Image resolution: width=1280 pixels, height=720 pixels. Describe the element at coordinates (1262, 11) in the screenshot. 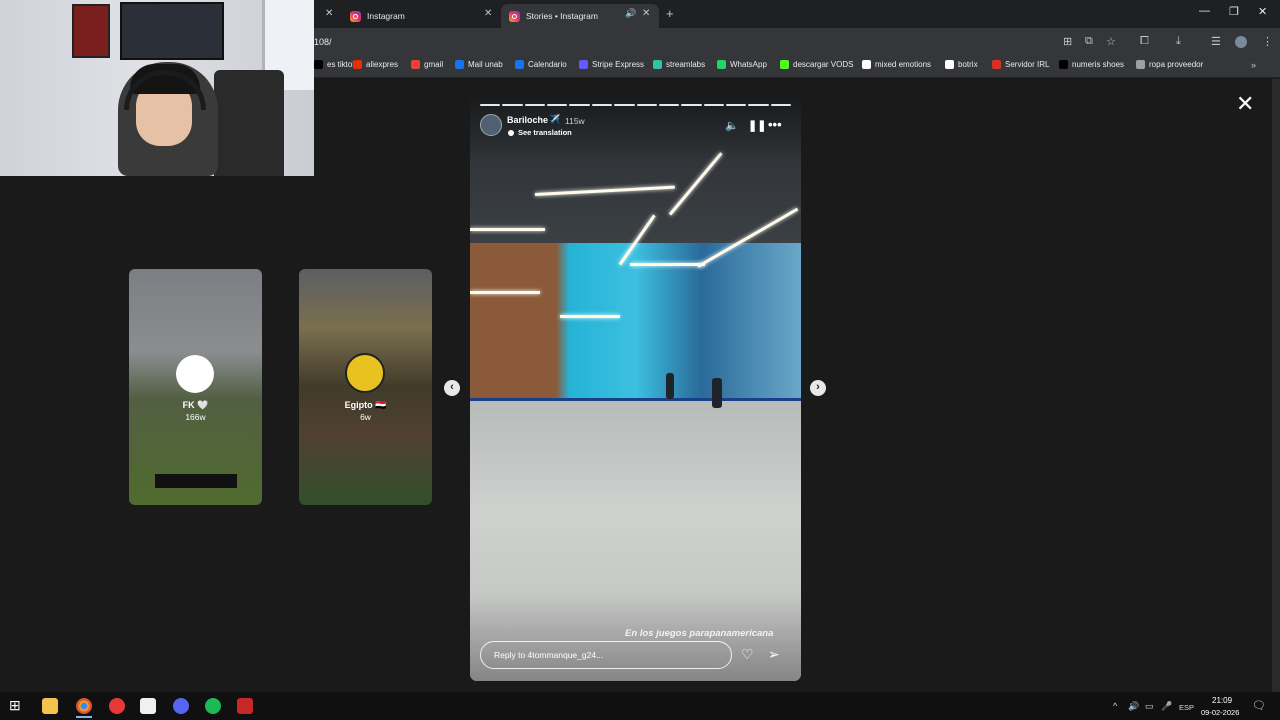

I see `close-window-button: ✕` at that location.